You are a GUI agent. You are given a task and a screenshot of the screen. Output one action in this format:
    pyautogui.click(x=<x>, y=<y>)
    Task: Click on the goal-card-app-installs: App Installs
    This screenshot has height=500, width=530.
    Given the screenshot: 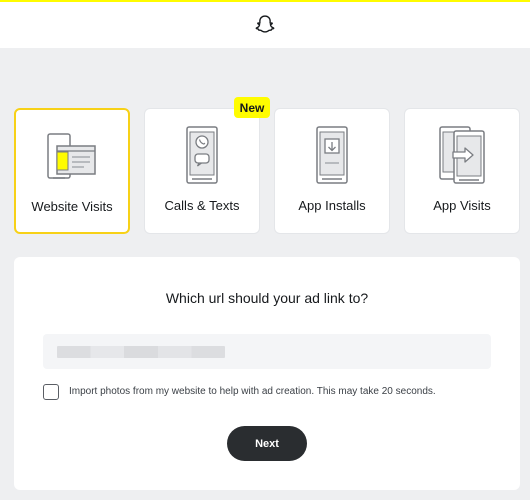 What is the action you would take?
    pyautogui.click(x=332, y=171)
    